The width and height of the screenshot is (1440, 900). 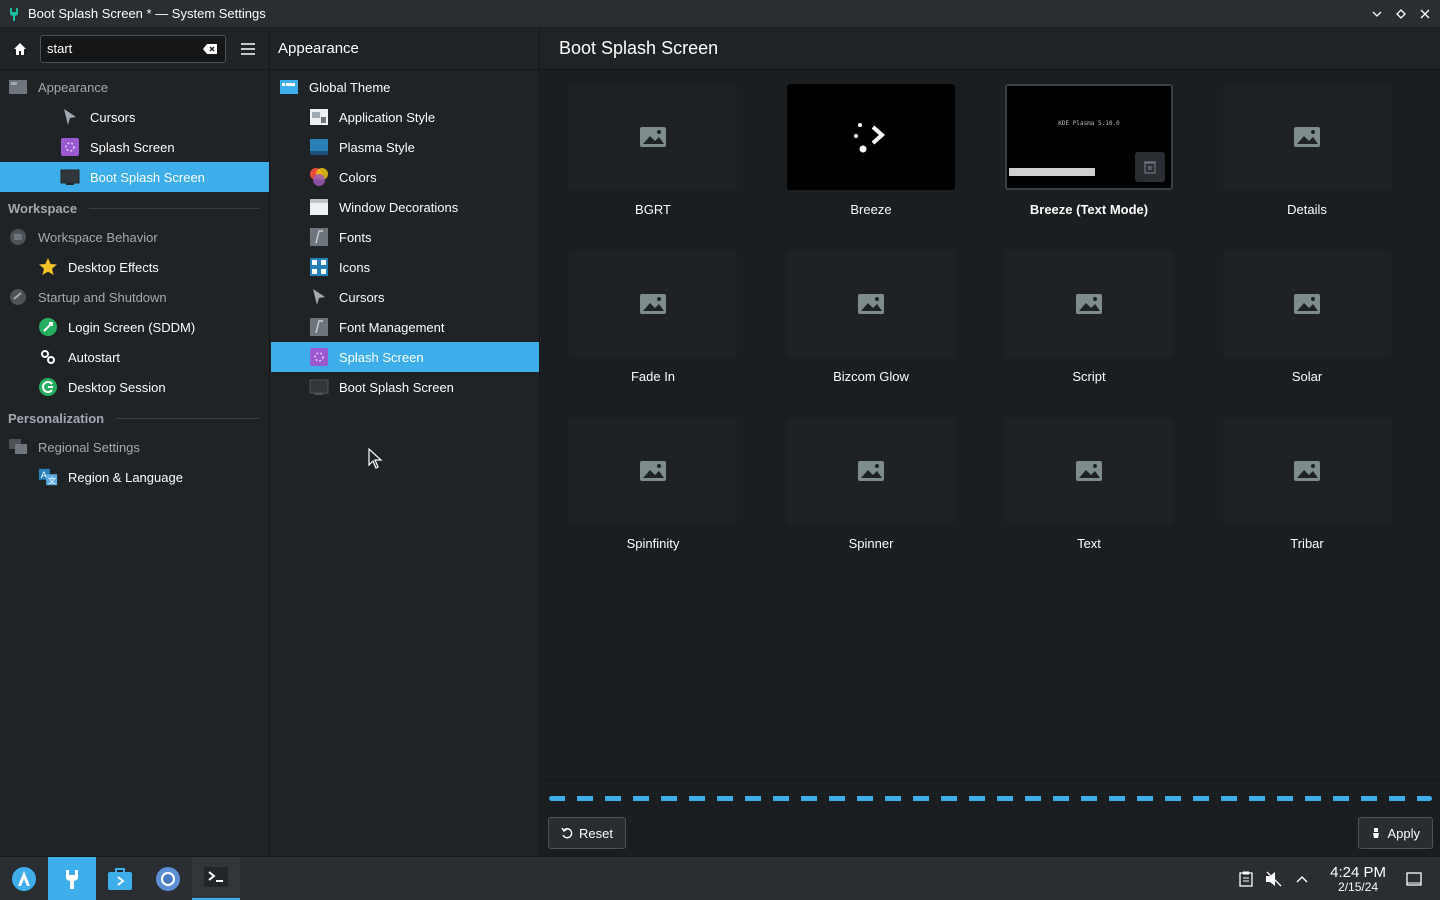 What do you see at coordinates (871, 376) in the screenshot?
I see `theme-label: Bizcom Glow` at bounding box center [871, 376].